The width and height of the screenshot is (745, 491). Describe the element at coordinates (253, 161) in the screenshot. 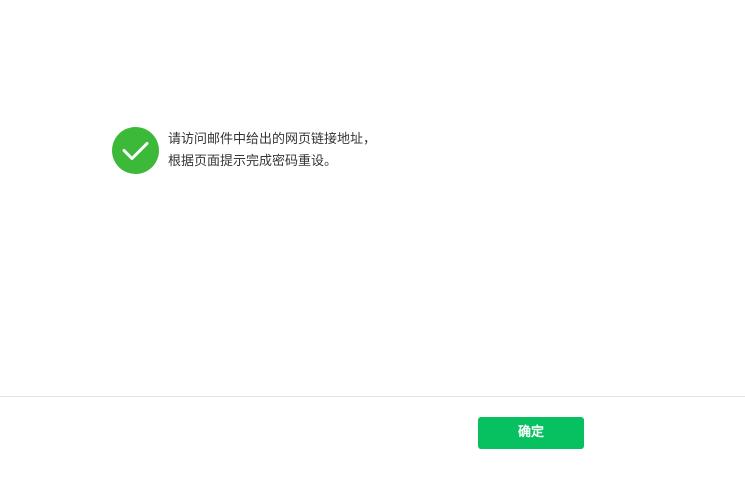

I see `message-line-2: 根据页面提示完成密码重设。` at that location.